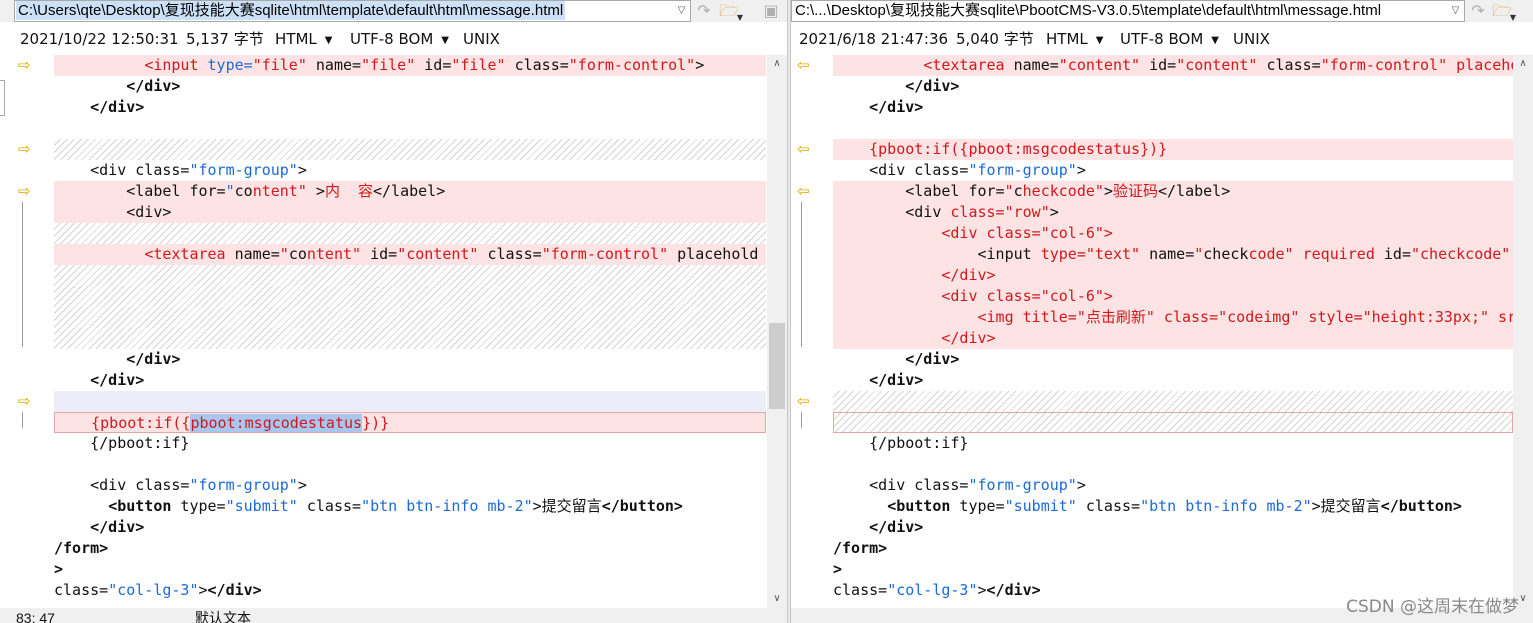  Describe the element at coordinates (399, 40) in the screenshot. I see `left-encoding-dropdown: UTF-8 BOM ▼` at that location.